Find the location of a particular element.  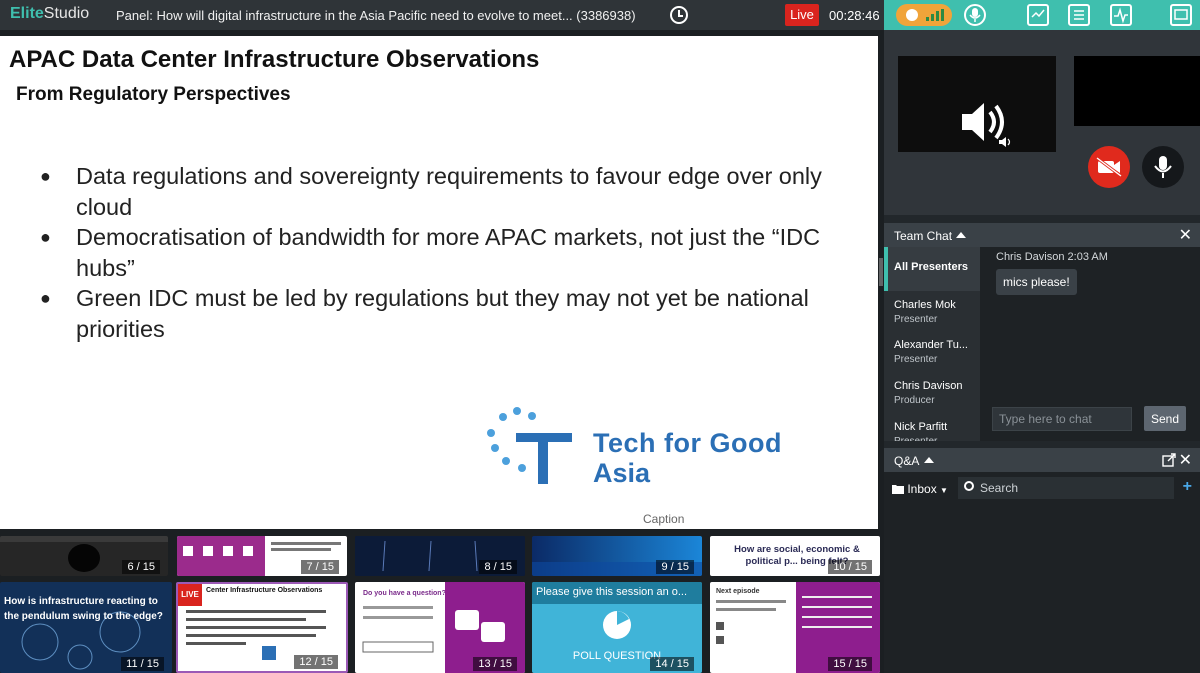

qa-search-input is located at coordinates (1072, 488).